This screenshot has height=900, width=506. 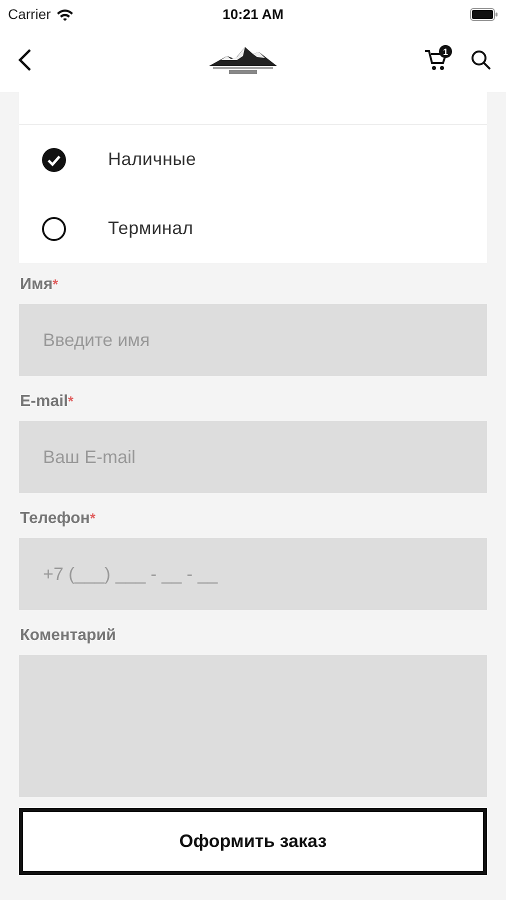 What do you see at coordinates (36, 285) in the screenshot?
I see `field-label: Имя` at bounding box center [36, 285].